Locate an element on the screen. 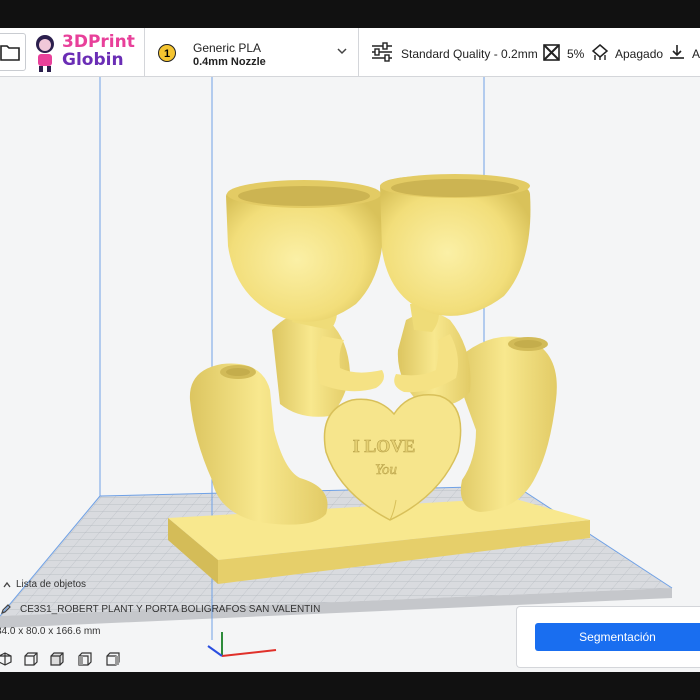 Image resolution: width=700 pixels, height=700 pixels. view-top-icon is located at coordinates (57, 659).